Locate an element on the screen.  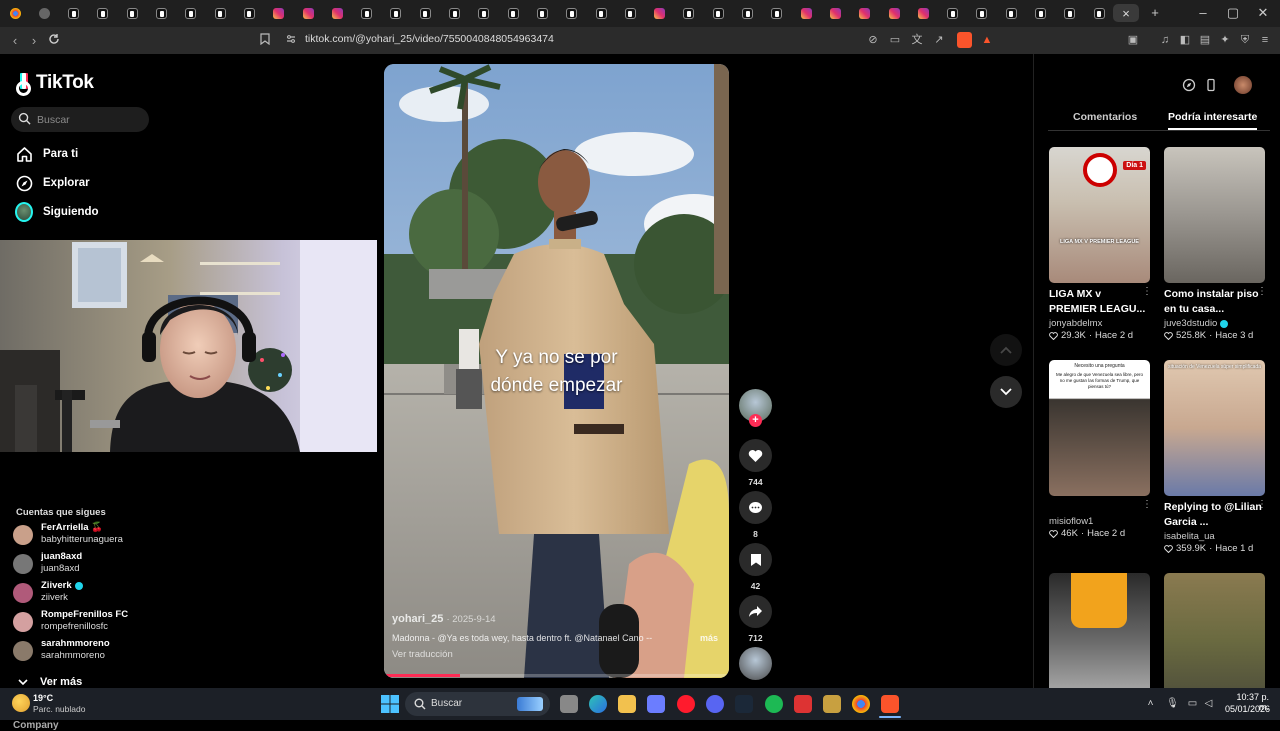
bookmark-icon is located at coordinates (265, 40).